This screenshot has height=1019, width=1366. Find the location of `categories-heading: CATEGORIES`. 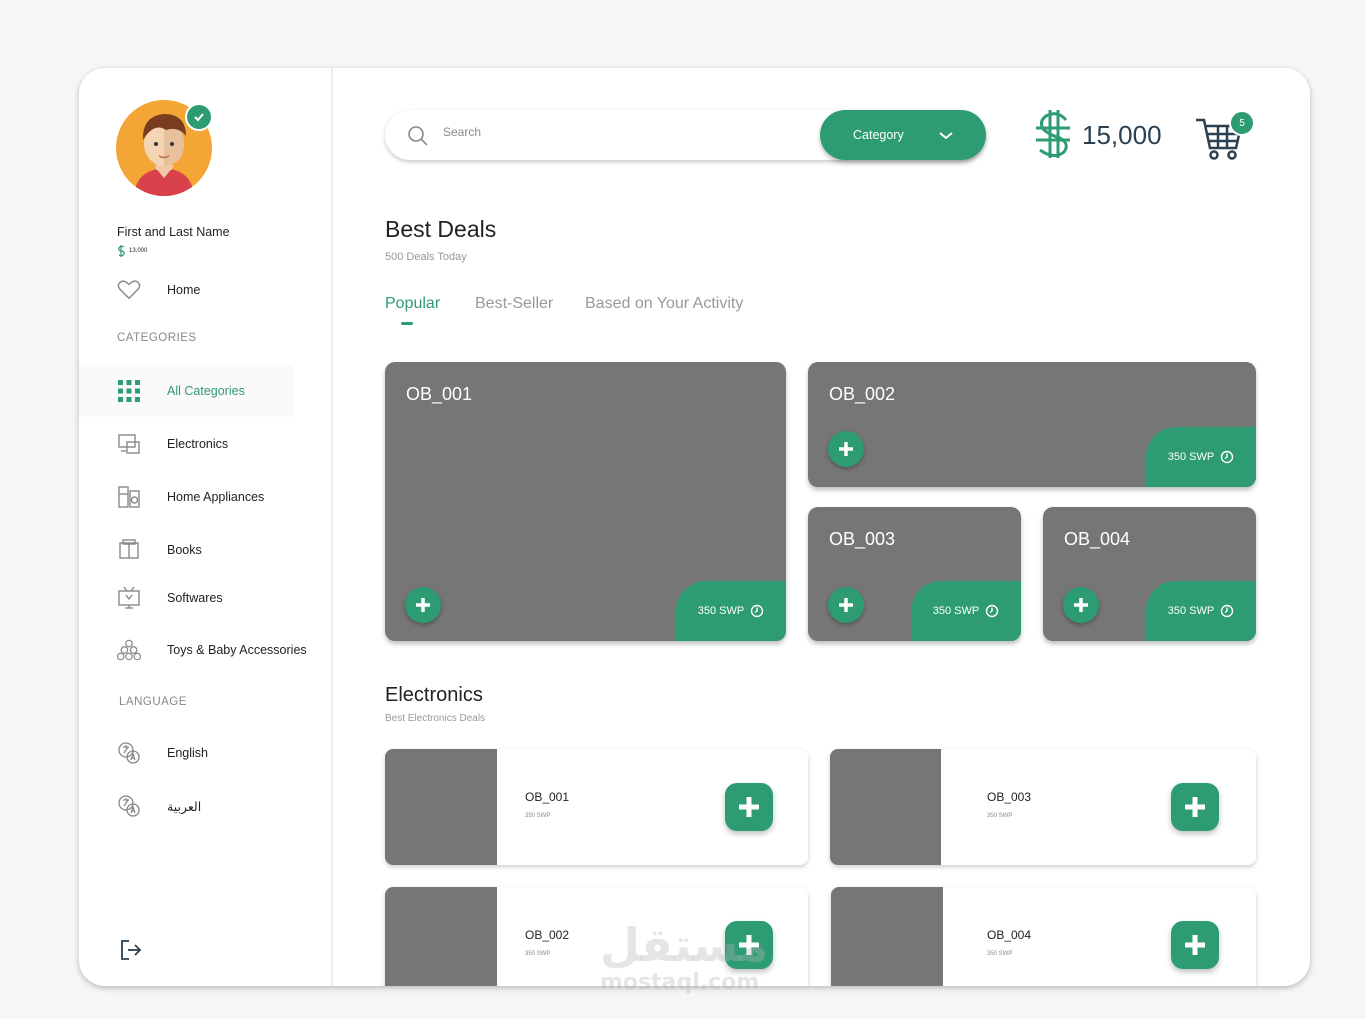

categories-heading: CATEGORIES is located at coordinates (157, 338).